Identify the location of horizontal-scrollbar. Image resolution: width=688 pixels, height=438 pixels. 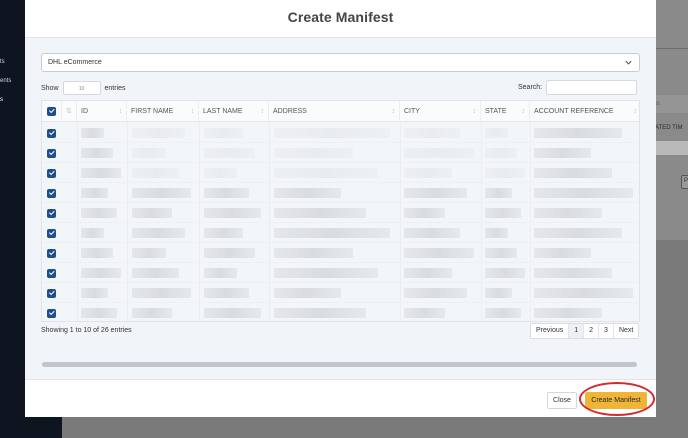
(339, 364).